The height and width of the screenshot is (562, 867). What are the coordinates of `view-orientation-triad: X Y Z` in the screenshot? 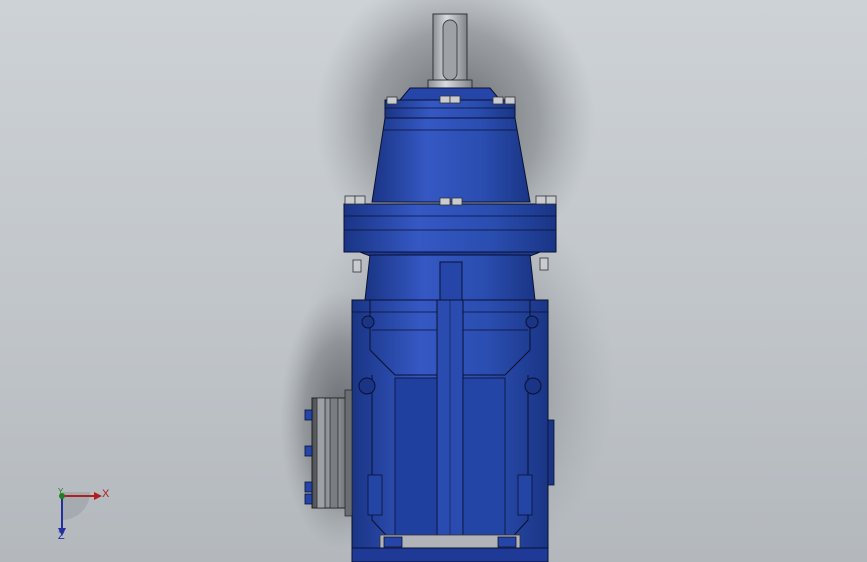 It's located at (85, 512).